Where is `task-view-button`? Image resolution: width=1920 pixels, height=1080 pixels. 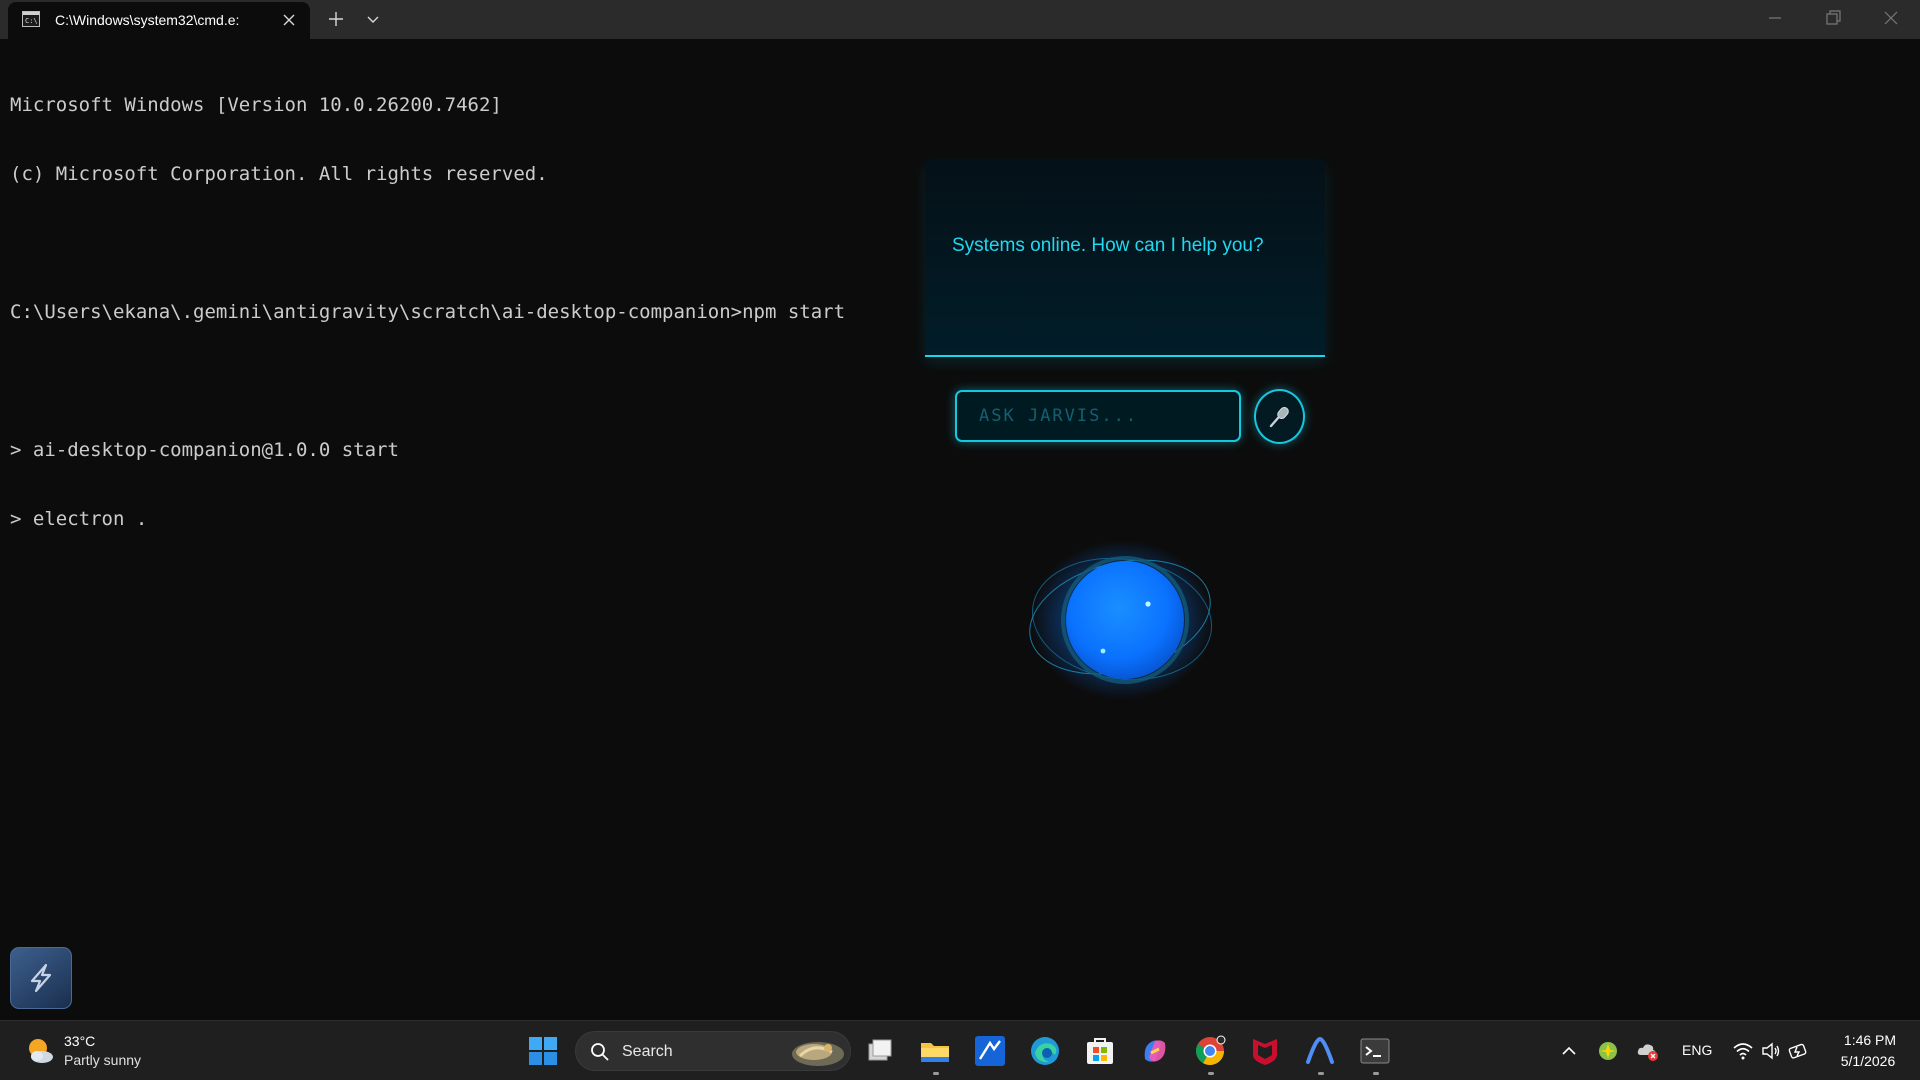 task-view-button is located at coordinates (880, 1051).